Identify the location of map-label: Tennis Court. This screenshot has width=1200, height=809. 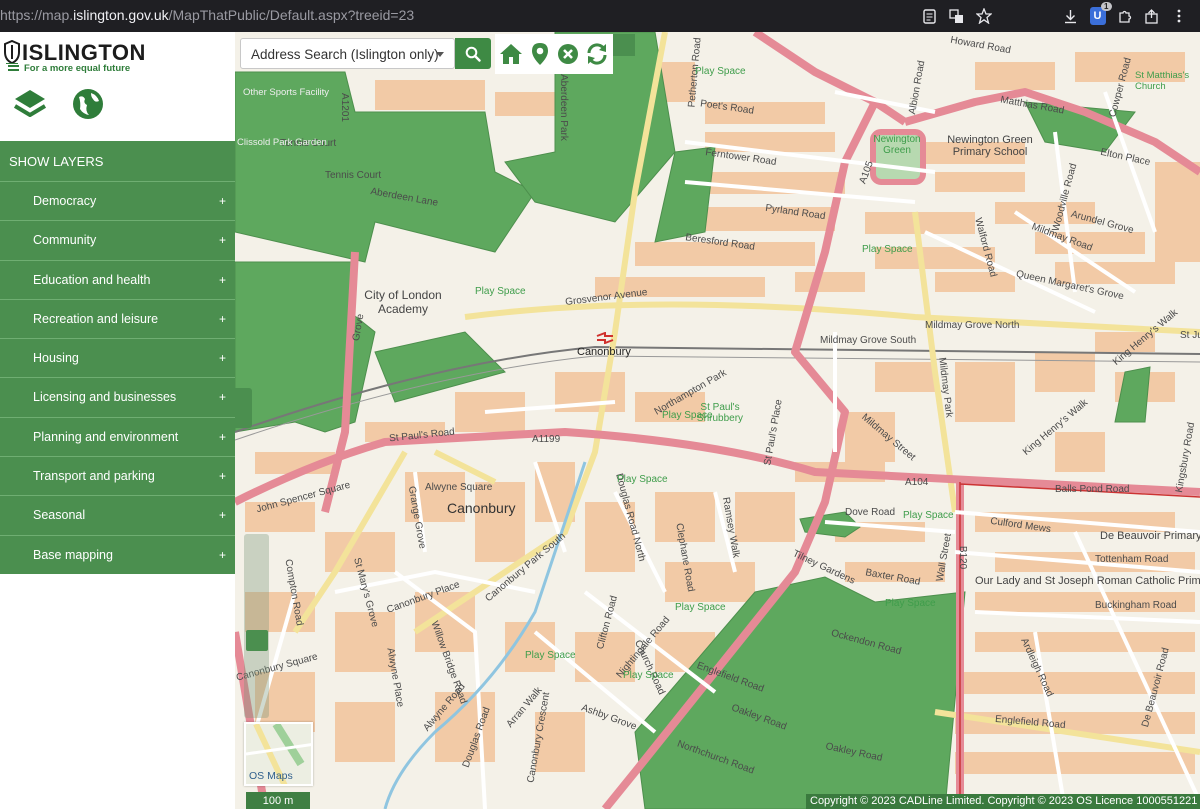
(353, 175).